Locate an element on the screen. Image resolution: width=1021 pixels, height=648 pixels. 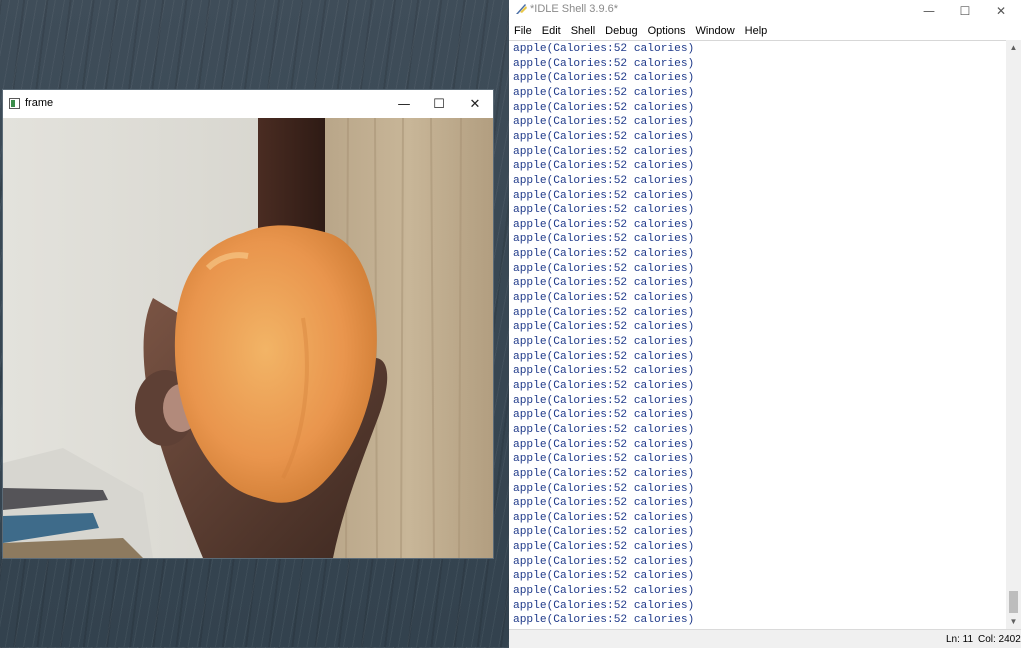
close-button: ✕ is located at coordinates (475, 104).